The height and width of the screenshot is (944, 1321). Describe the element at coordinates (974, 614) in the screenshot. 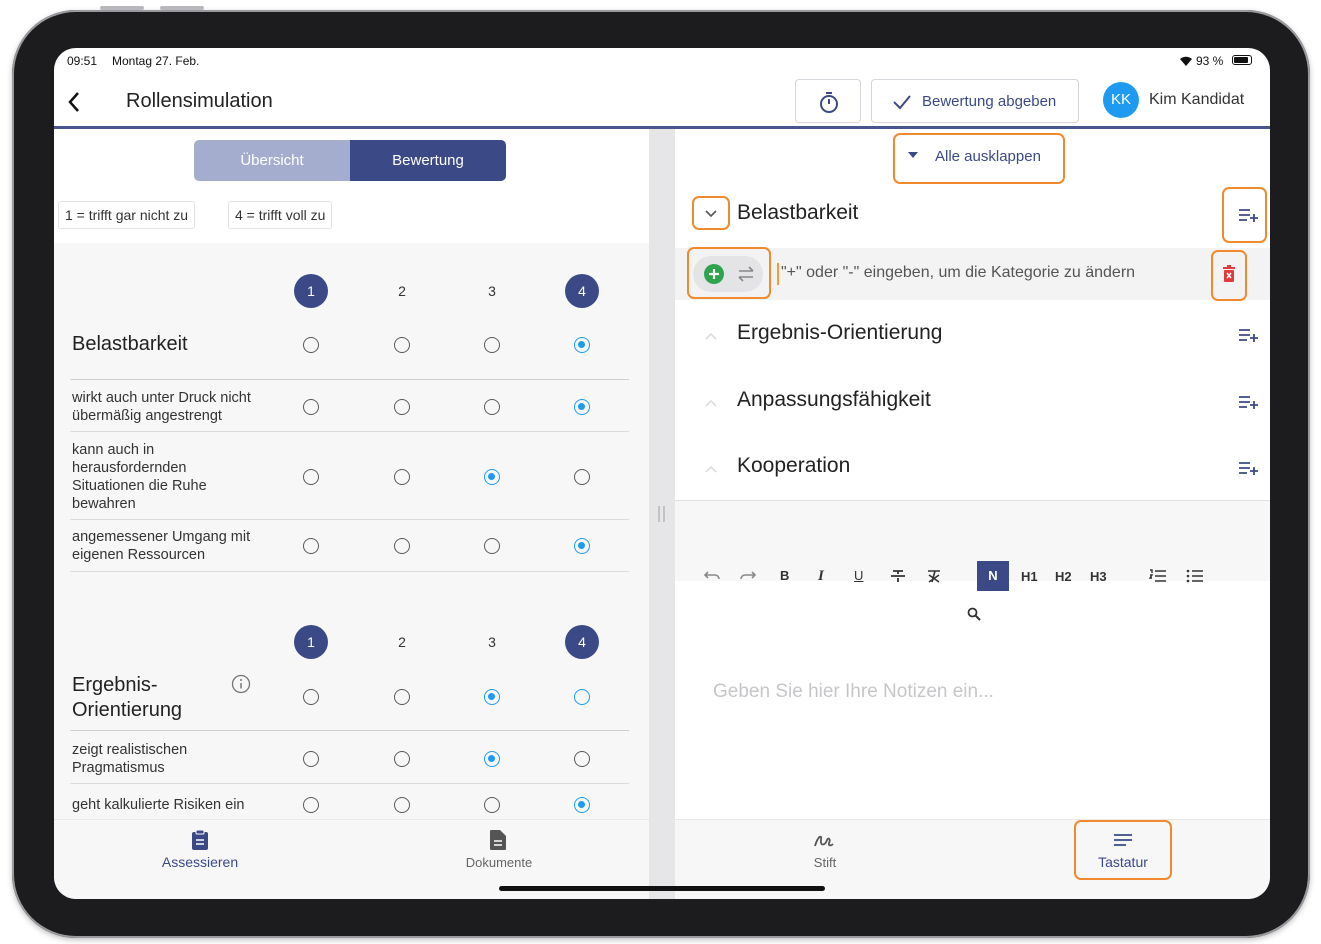

I see `search-icon` at that location.